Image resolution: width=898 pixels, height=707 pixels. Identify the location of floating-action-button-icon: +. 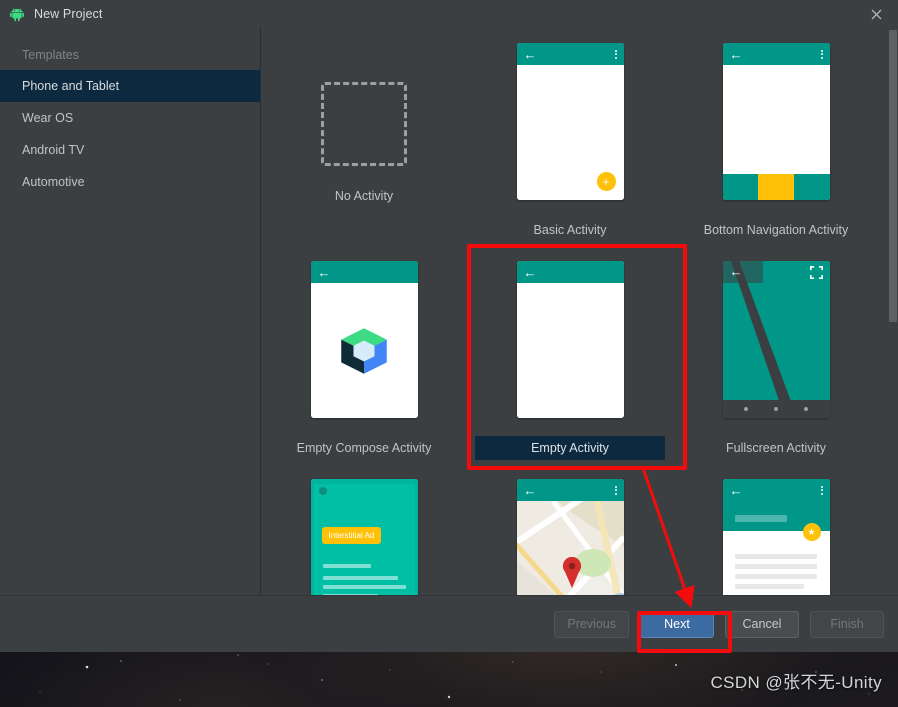
(606, 181).